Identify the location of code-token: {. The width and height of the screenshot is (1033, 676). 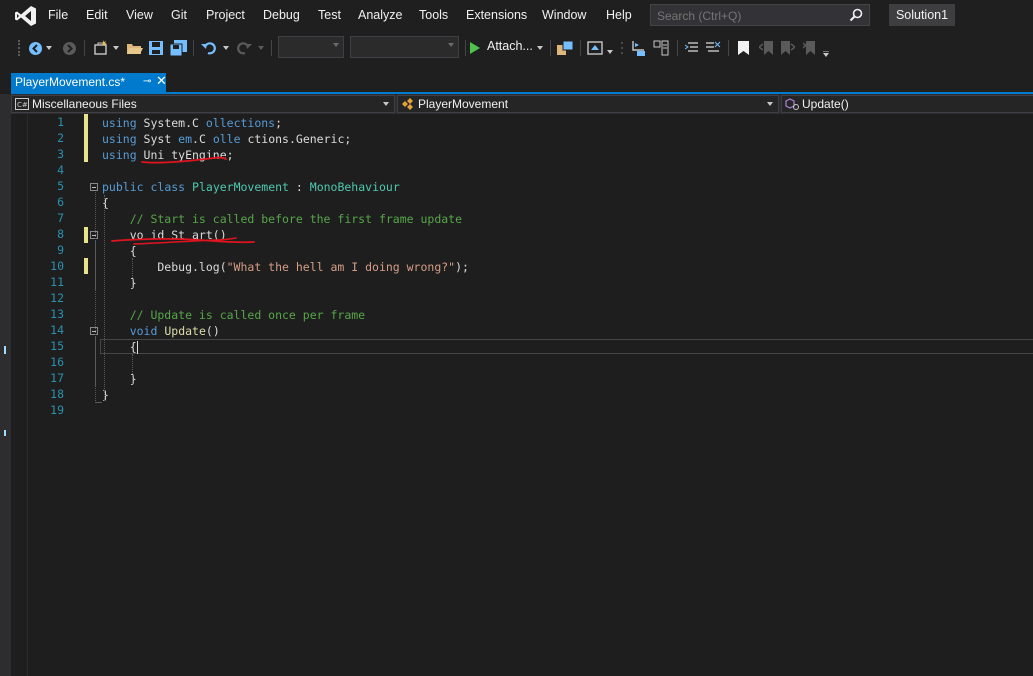
(119, 251).